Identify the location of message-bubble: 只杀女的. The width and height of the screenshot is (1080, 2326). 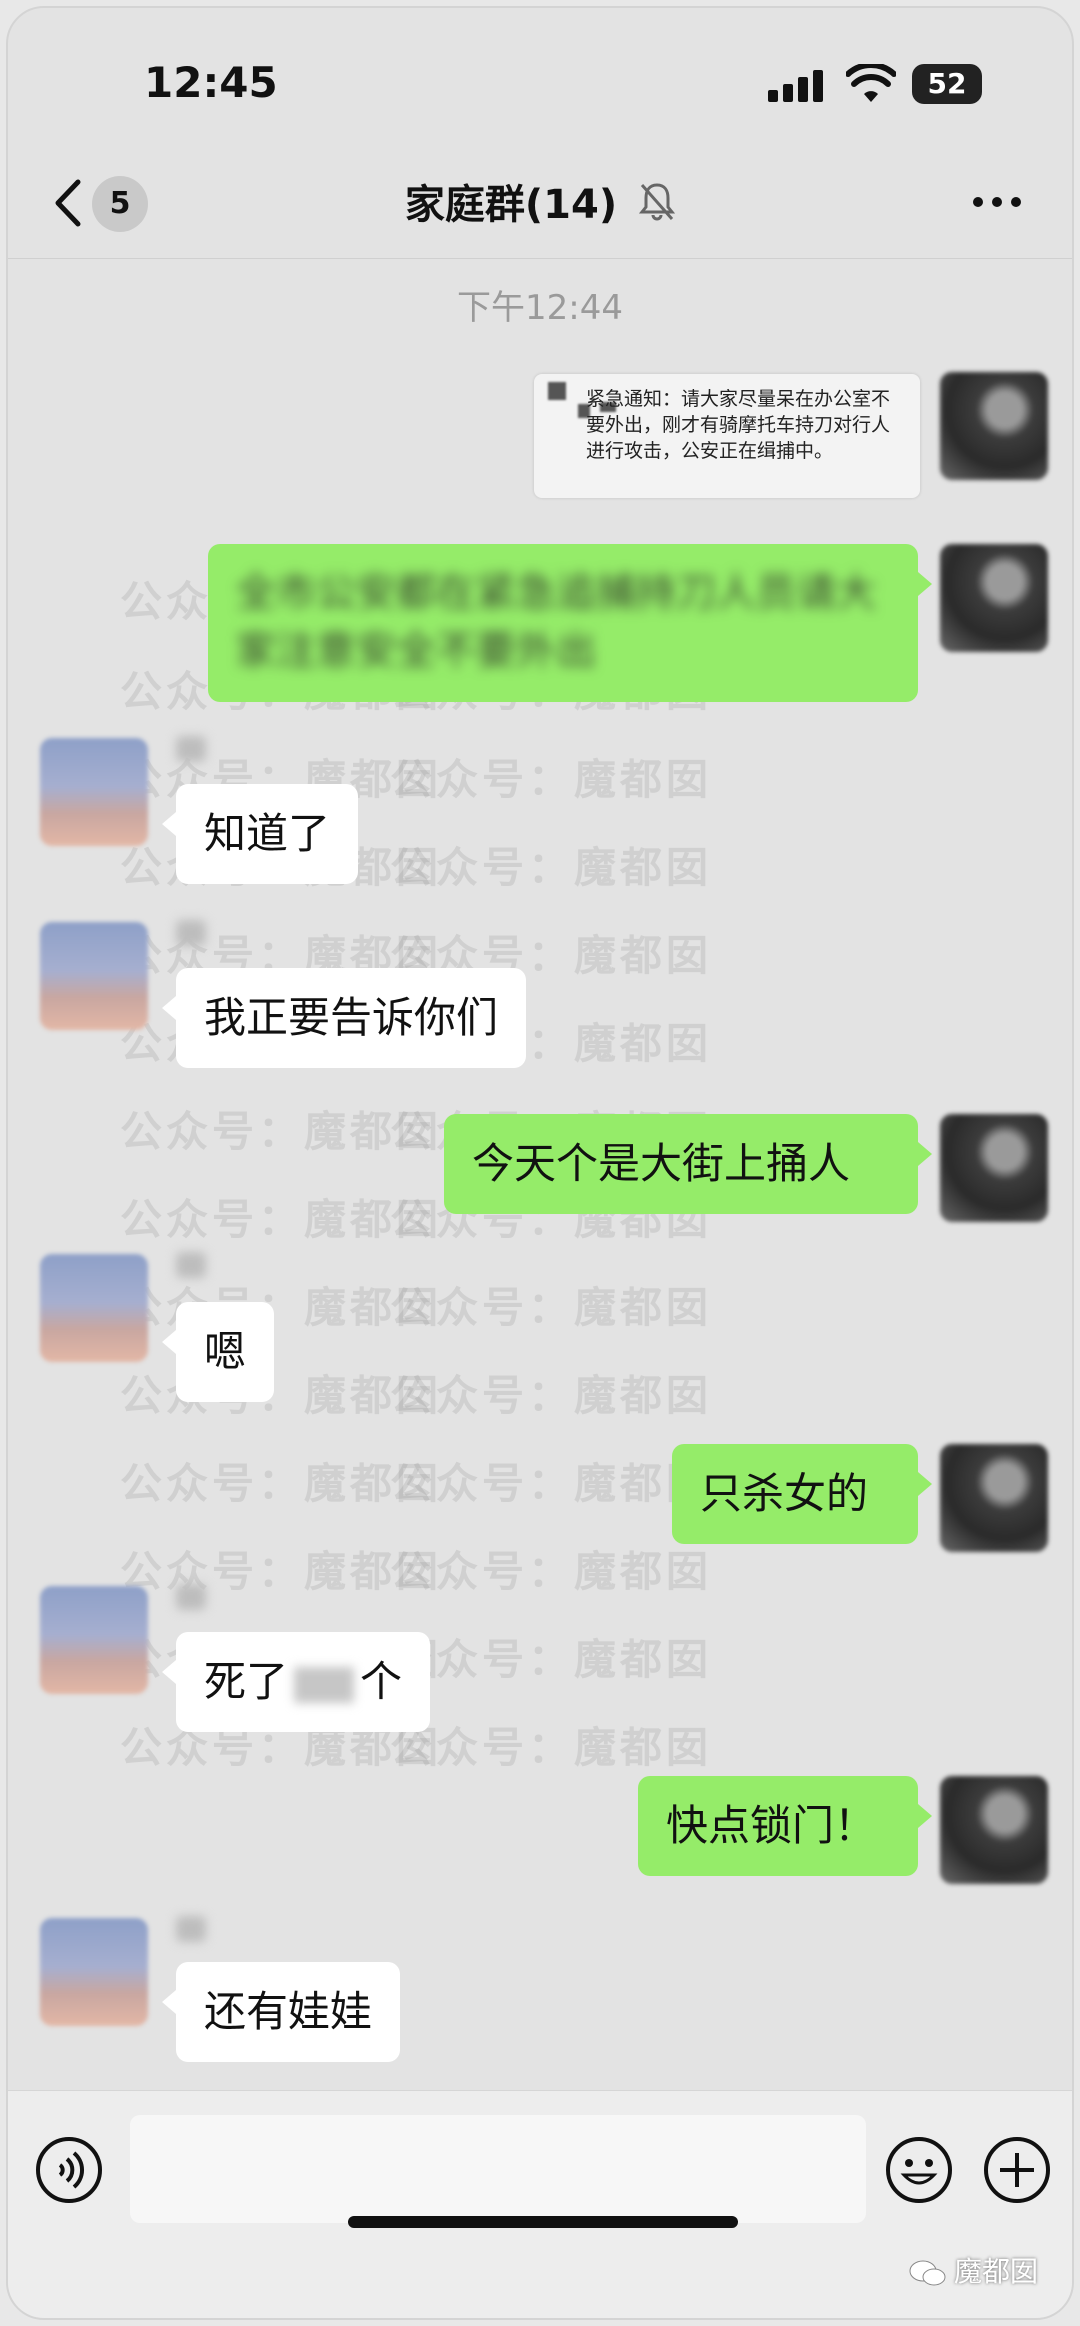
(802, 1494).